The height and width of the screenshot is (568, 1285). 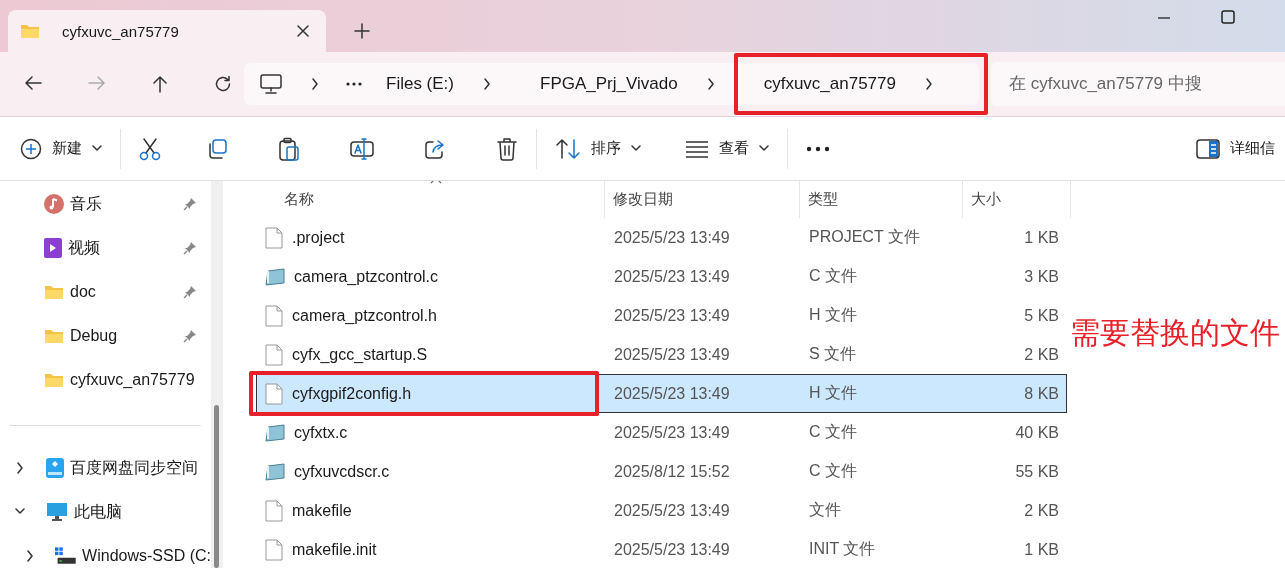 I want to click on computer-icon, so click(x=57, y=512).